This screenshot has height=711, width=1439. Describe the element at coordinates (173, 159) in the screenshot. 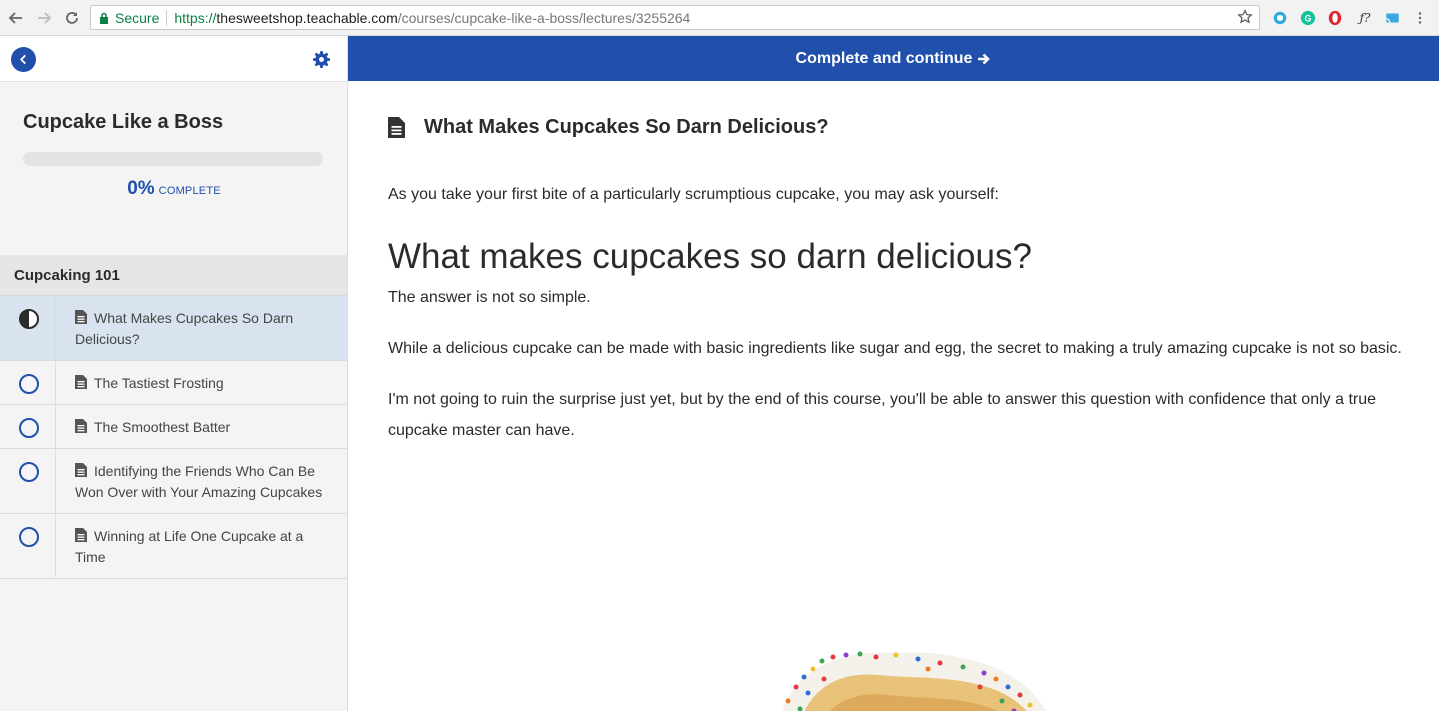

I see `course-progress-bar` at that location.